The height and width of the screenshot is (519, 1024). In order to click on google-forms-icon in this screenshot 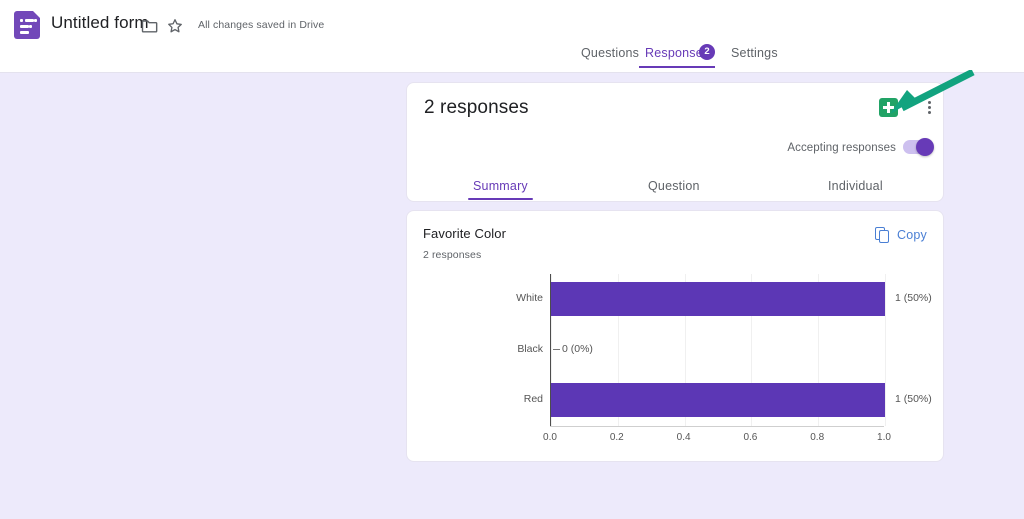, I will do `click(27, 25)`.